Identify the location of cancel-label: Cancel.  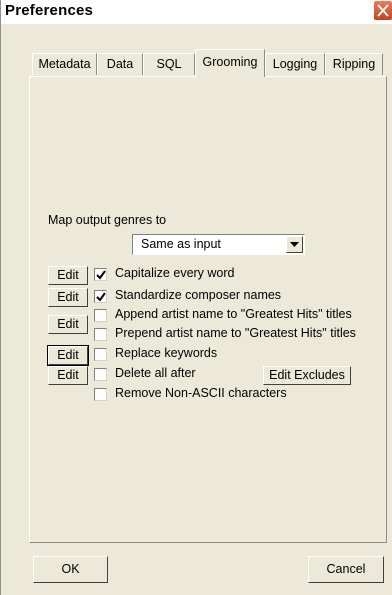
(346, 569).